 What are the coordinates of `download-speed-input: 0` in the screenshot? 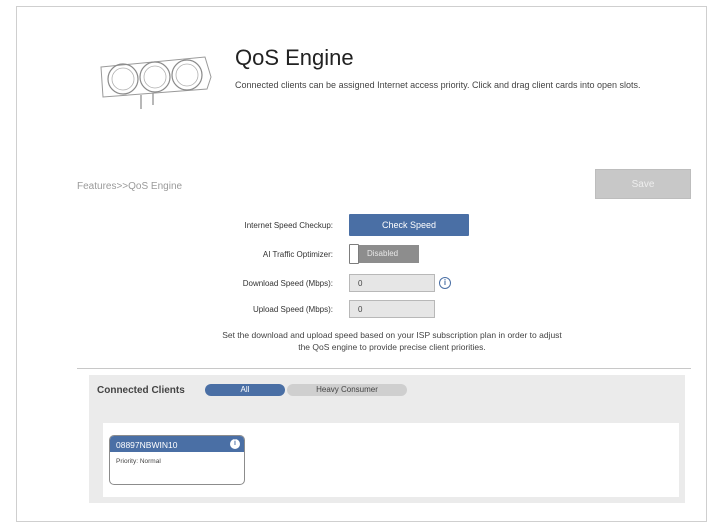 It's located at (392, 283).